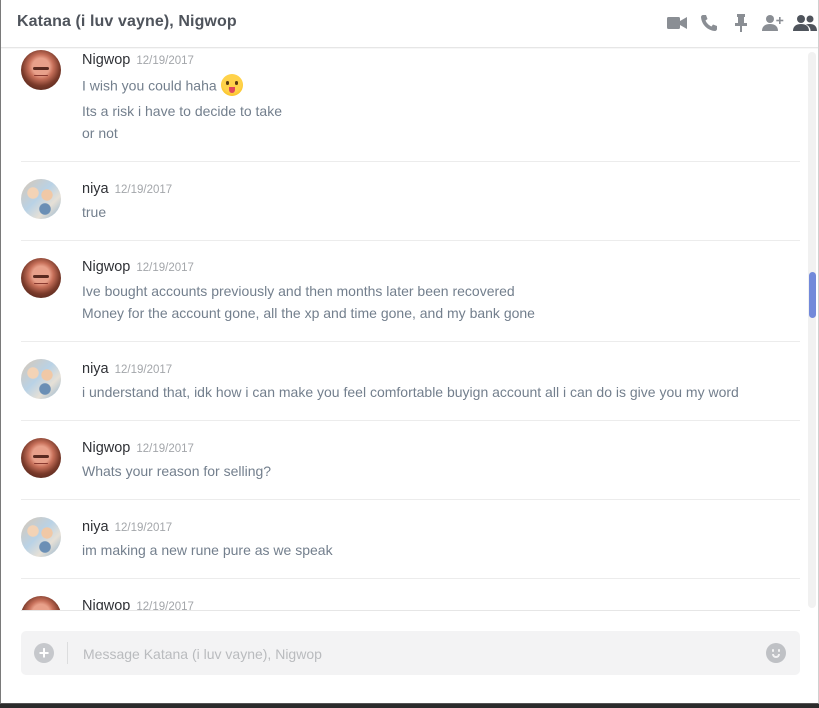 The width and height of the screenshot is (819, 708). Describe the element at coordinates (773, 23) in the screenshot. I see `add-friend-icon` at that location.